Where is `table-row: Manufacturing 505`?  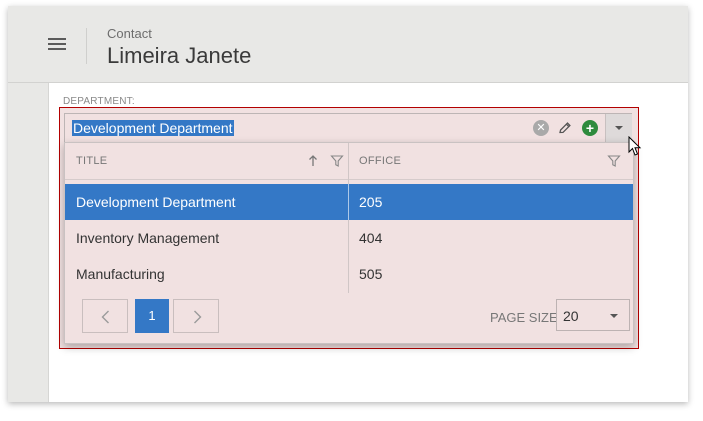
table-row: Manufacturing 505 is located at coordinates (349, 274).